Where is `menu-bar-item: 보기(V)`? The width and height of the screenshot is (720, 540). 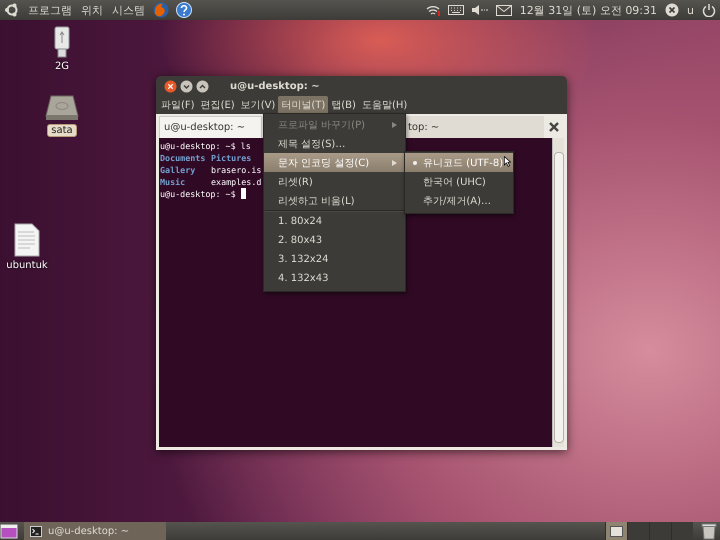
menu-bar-item: 보기(V) is located at coordinates (258, 105).